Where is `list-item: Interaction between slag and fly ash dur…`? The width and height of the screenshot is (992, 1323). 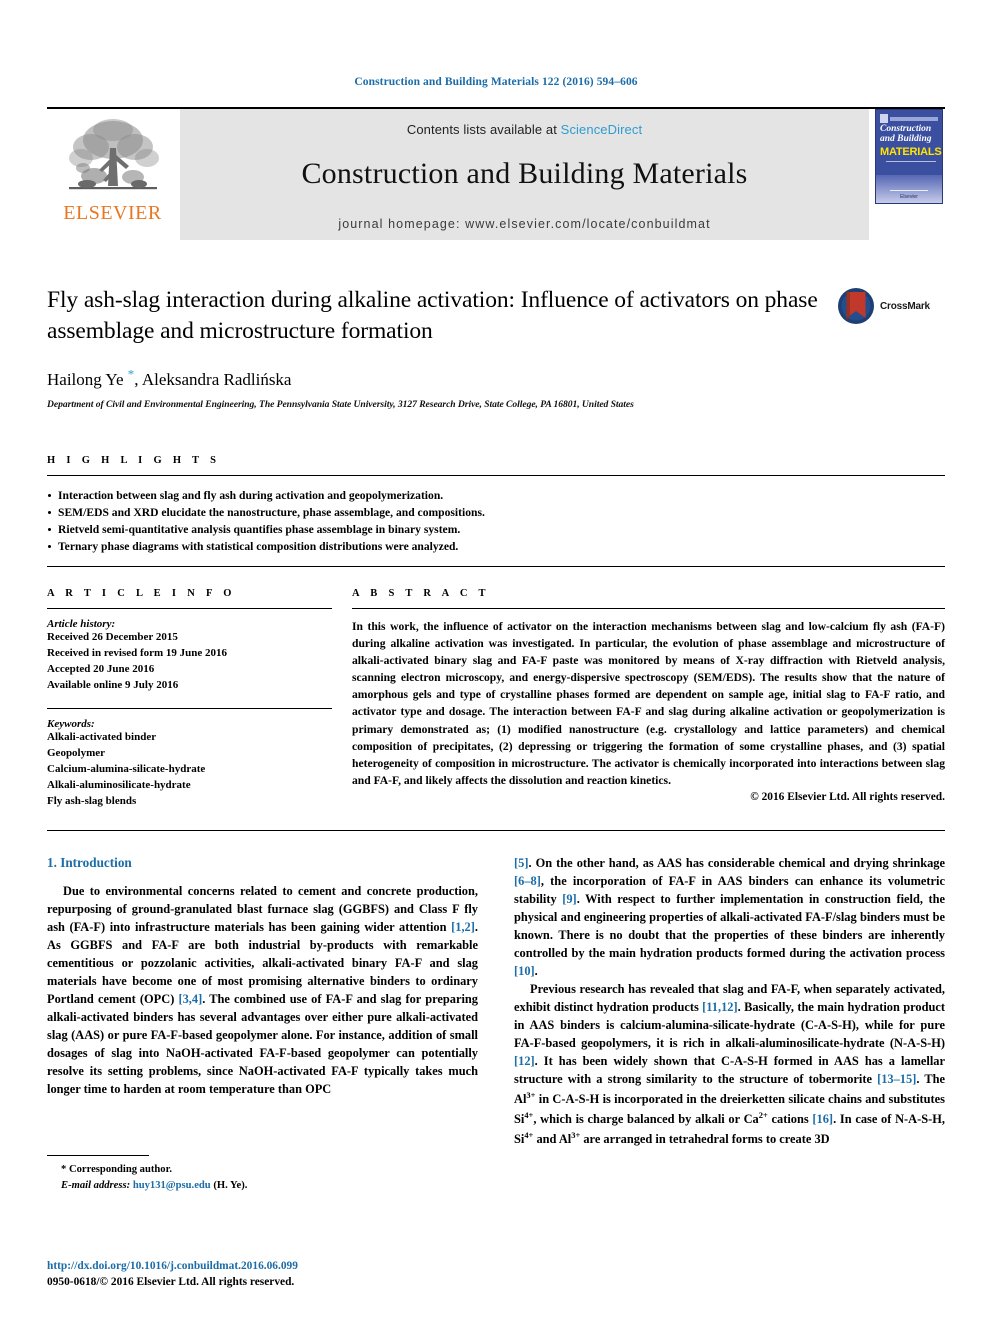
list-item: Interaction between slag and fly ash dur… is located at coordinates (496, 495).